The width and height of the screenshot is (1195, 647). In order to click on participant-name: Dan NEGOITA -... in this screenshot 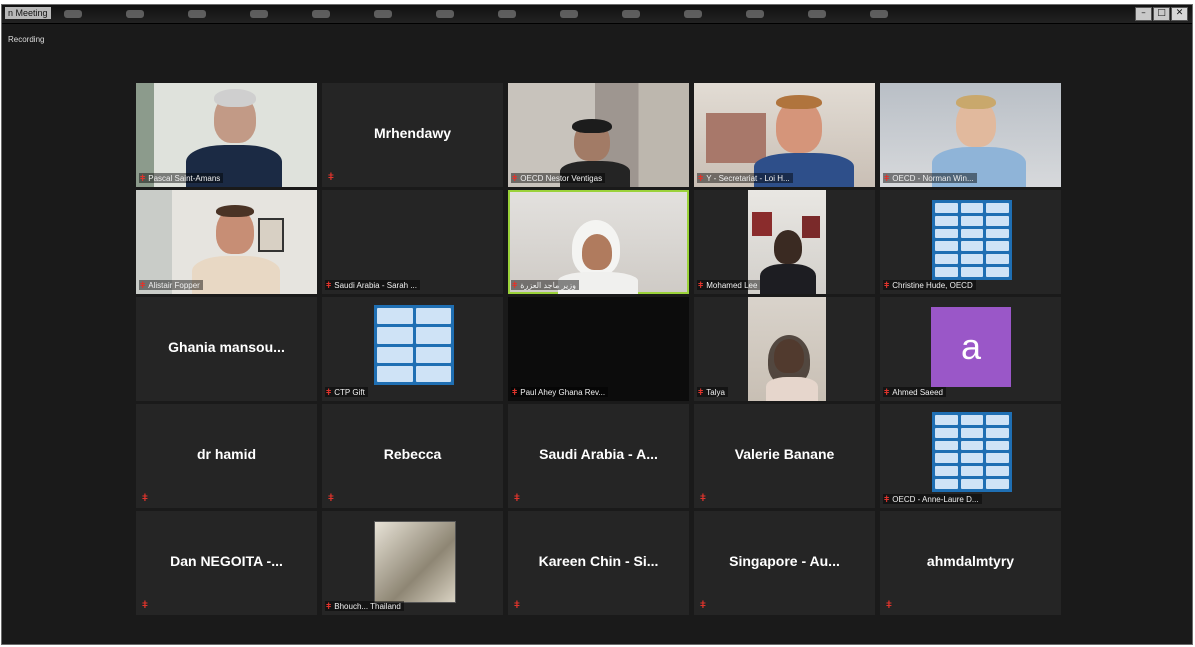, I will do `click(226, 561)`.